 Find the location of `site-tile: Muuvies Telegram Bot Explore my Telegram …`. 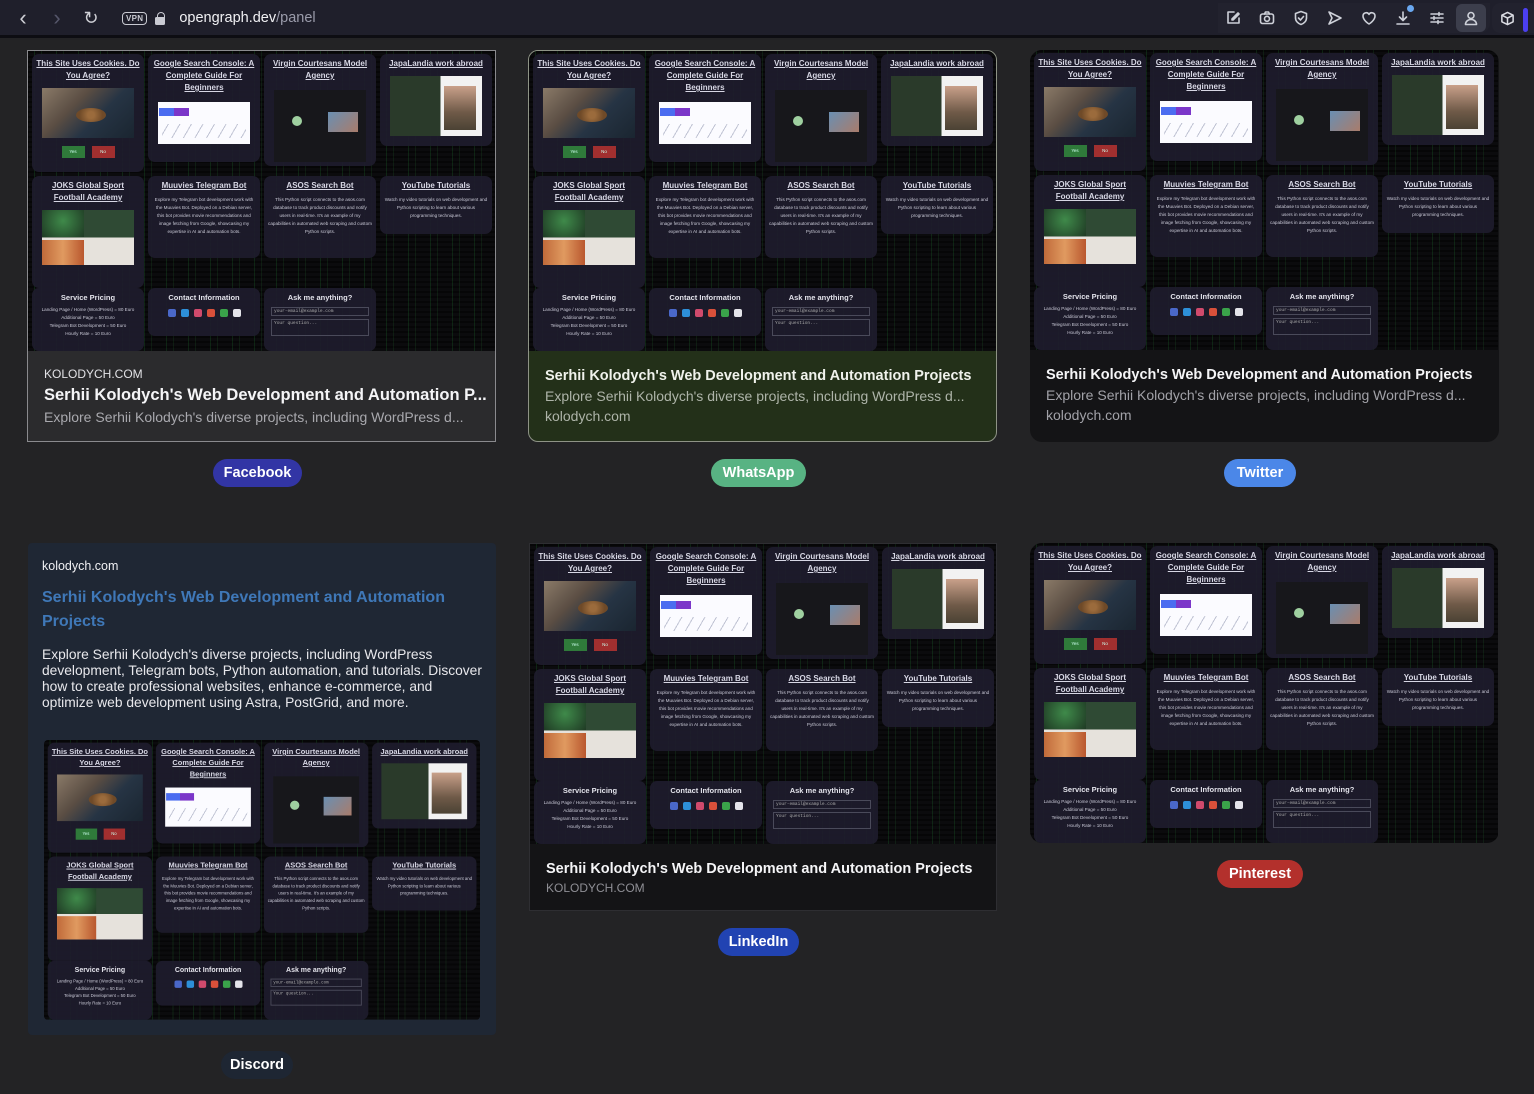

site-tile: Muuvies Telegram Bot Explore my Telegram … is located at coordinates (204, 217).